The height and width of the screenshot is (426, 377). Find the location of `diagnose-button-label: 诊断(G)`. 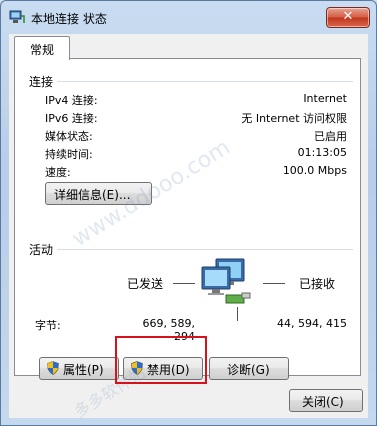

diagnose-button-label: 诊断(G) is located at coordinates (248, 370).